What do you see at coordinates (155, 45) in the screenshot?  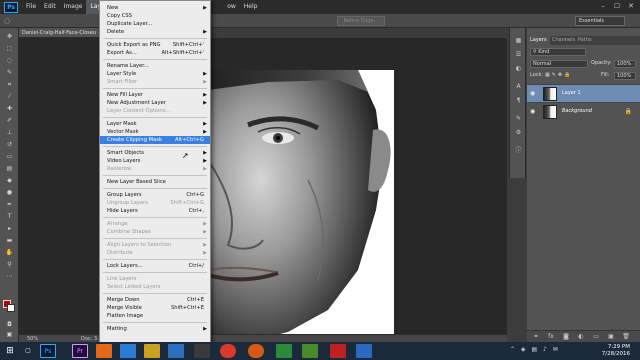 I see `menu-item-quick-export-as-png: Quick Export as PNG Shift+Ctrl+'` at bounding box center [155, 45].